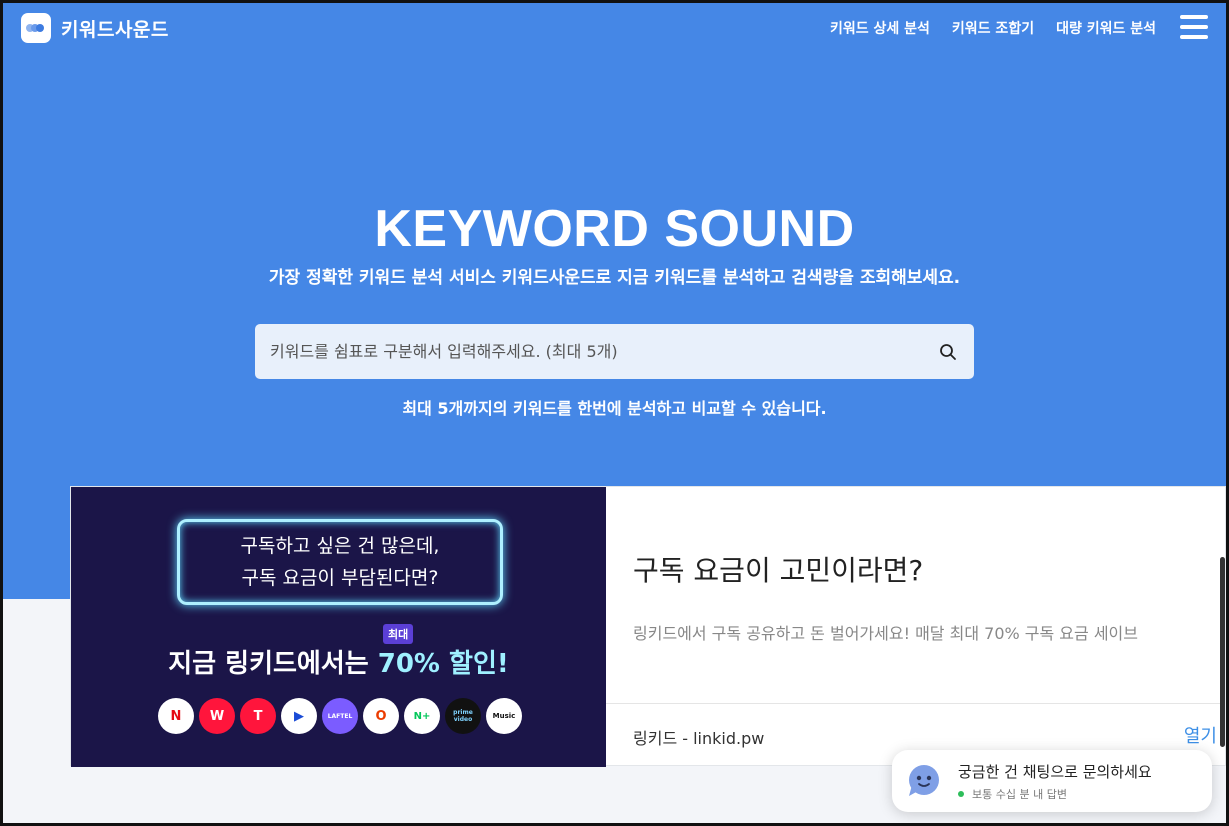 The height and width of the screenshot is (826, 1229). I want to click on naver-plus-icon: N+, so click(422, 716).